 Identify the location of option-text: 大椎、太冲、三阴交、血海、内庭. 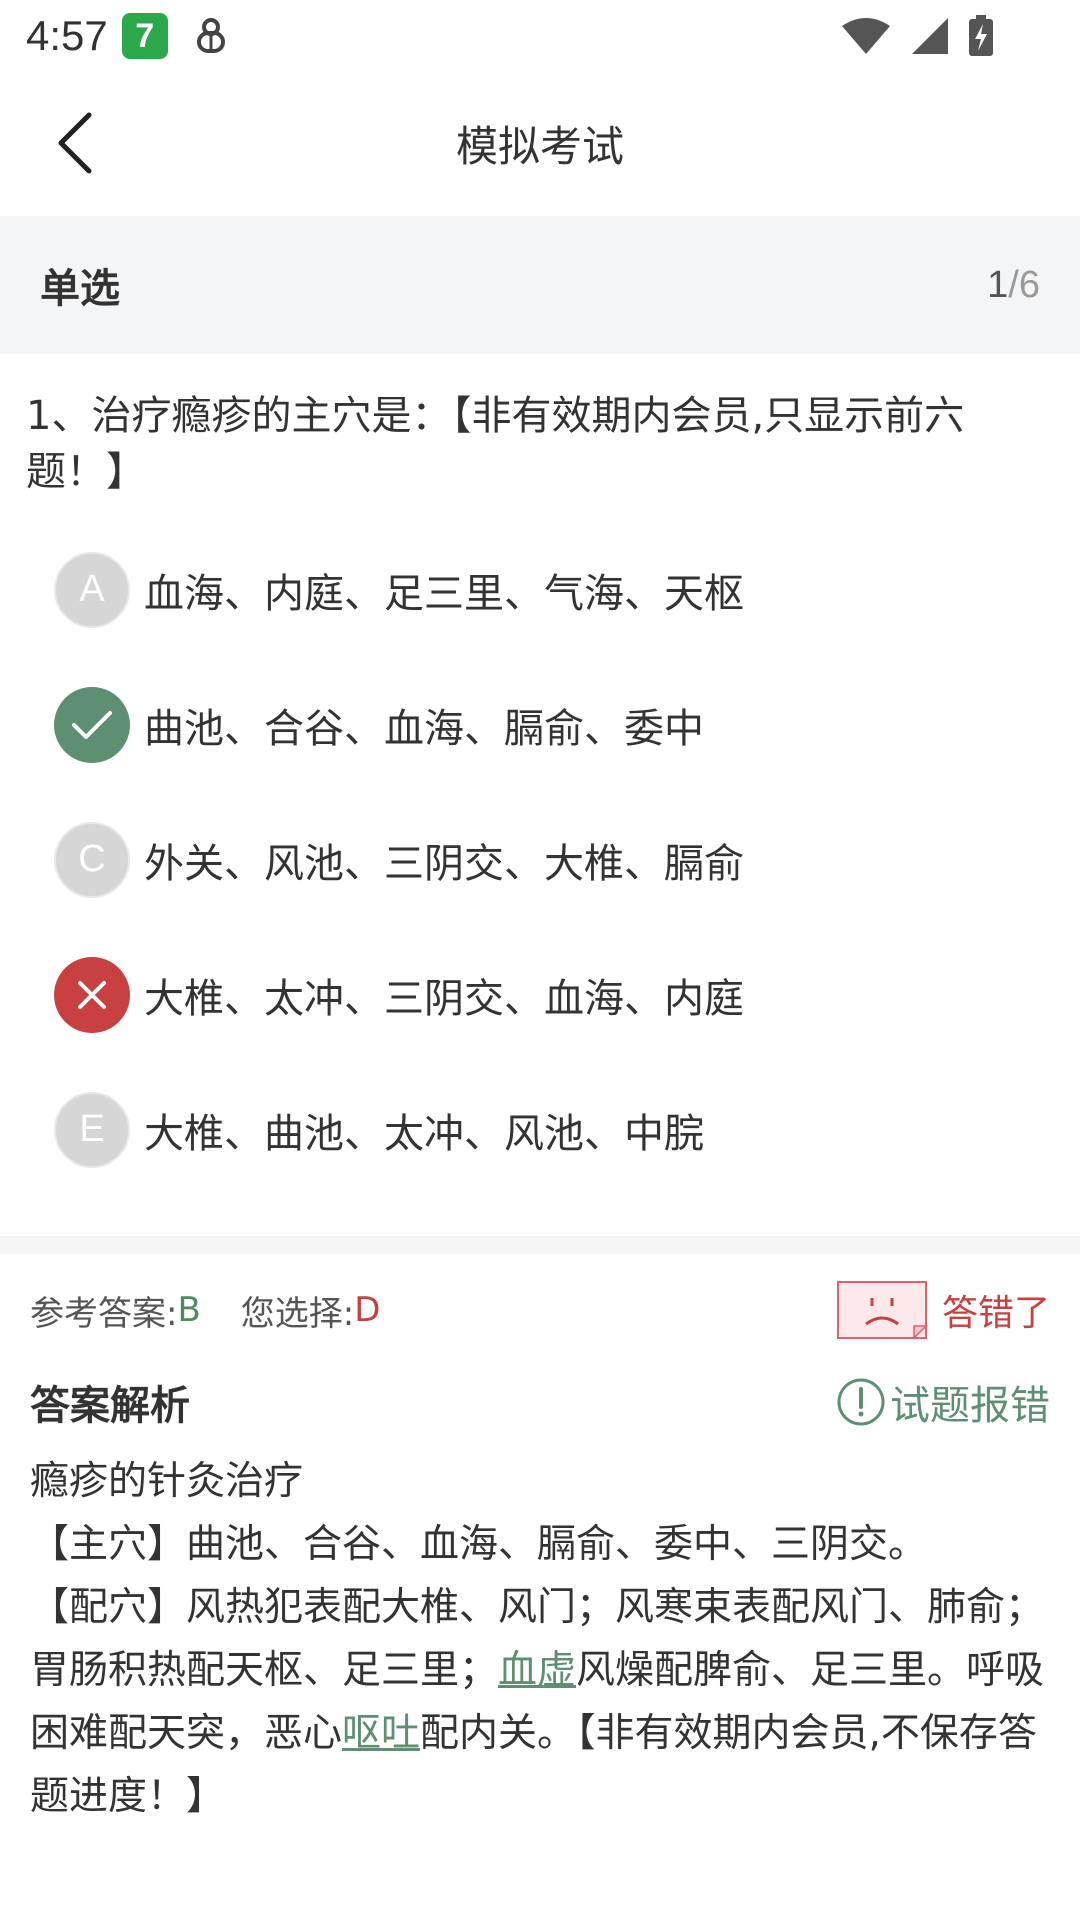
(444, 998).